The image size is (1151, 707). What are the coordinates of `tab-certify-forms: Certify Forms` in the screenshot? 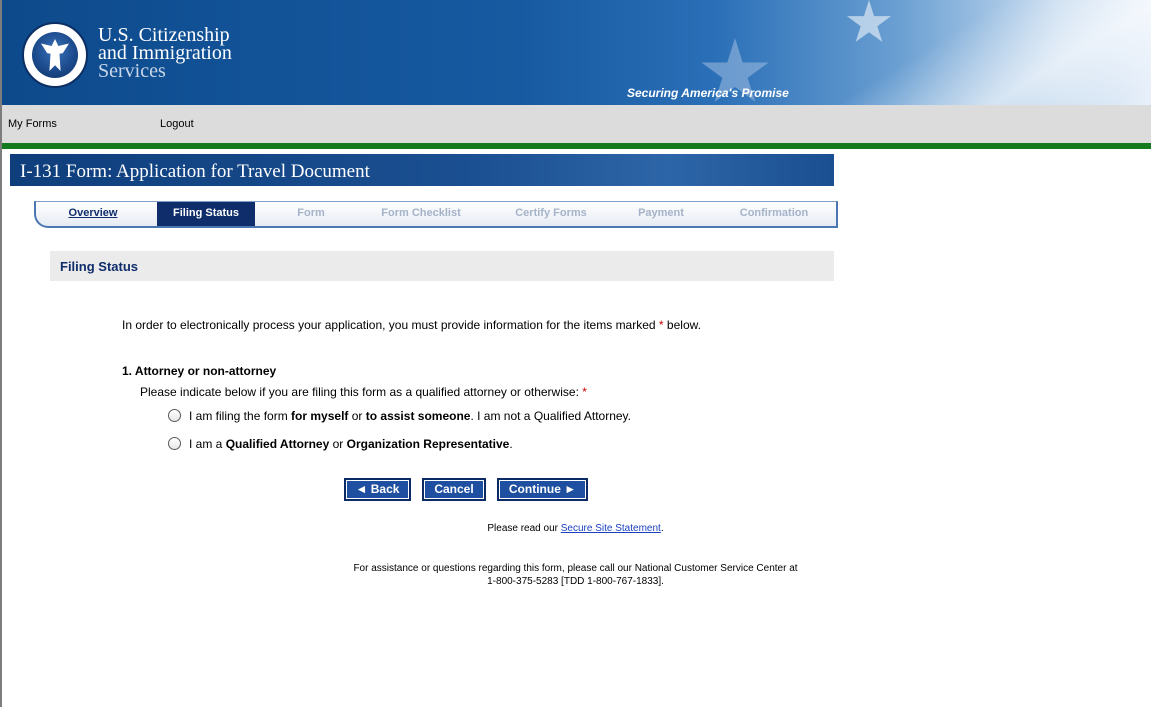 It's located at (551, 213).